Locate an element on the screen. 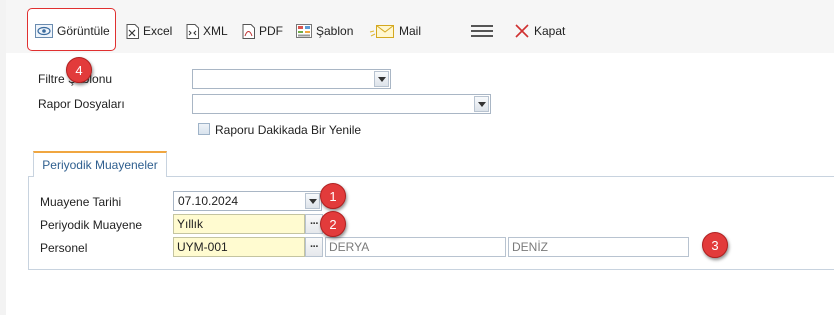 Image resolution: width=834 pixels, height=315 pixels. annotation-badge-4: 4 is located at coordinates (79, 70).